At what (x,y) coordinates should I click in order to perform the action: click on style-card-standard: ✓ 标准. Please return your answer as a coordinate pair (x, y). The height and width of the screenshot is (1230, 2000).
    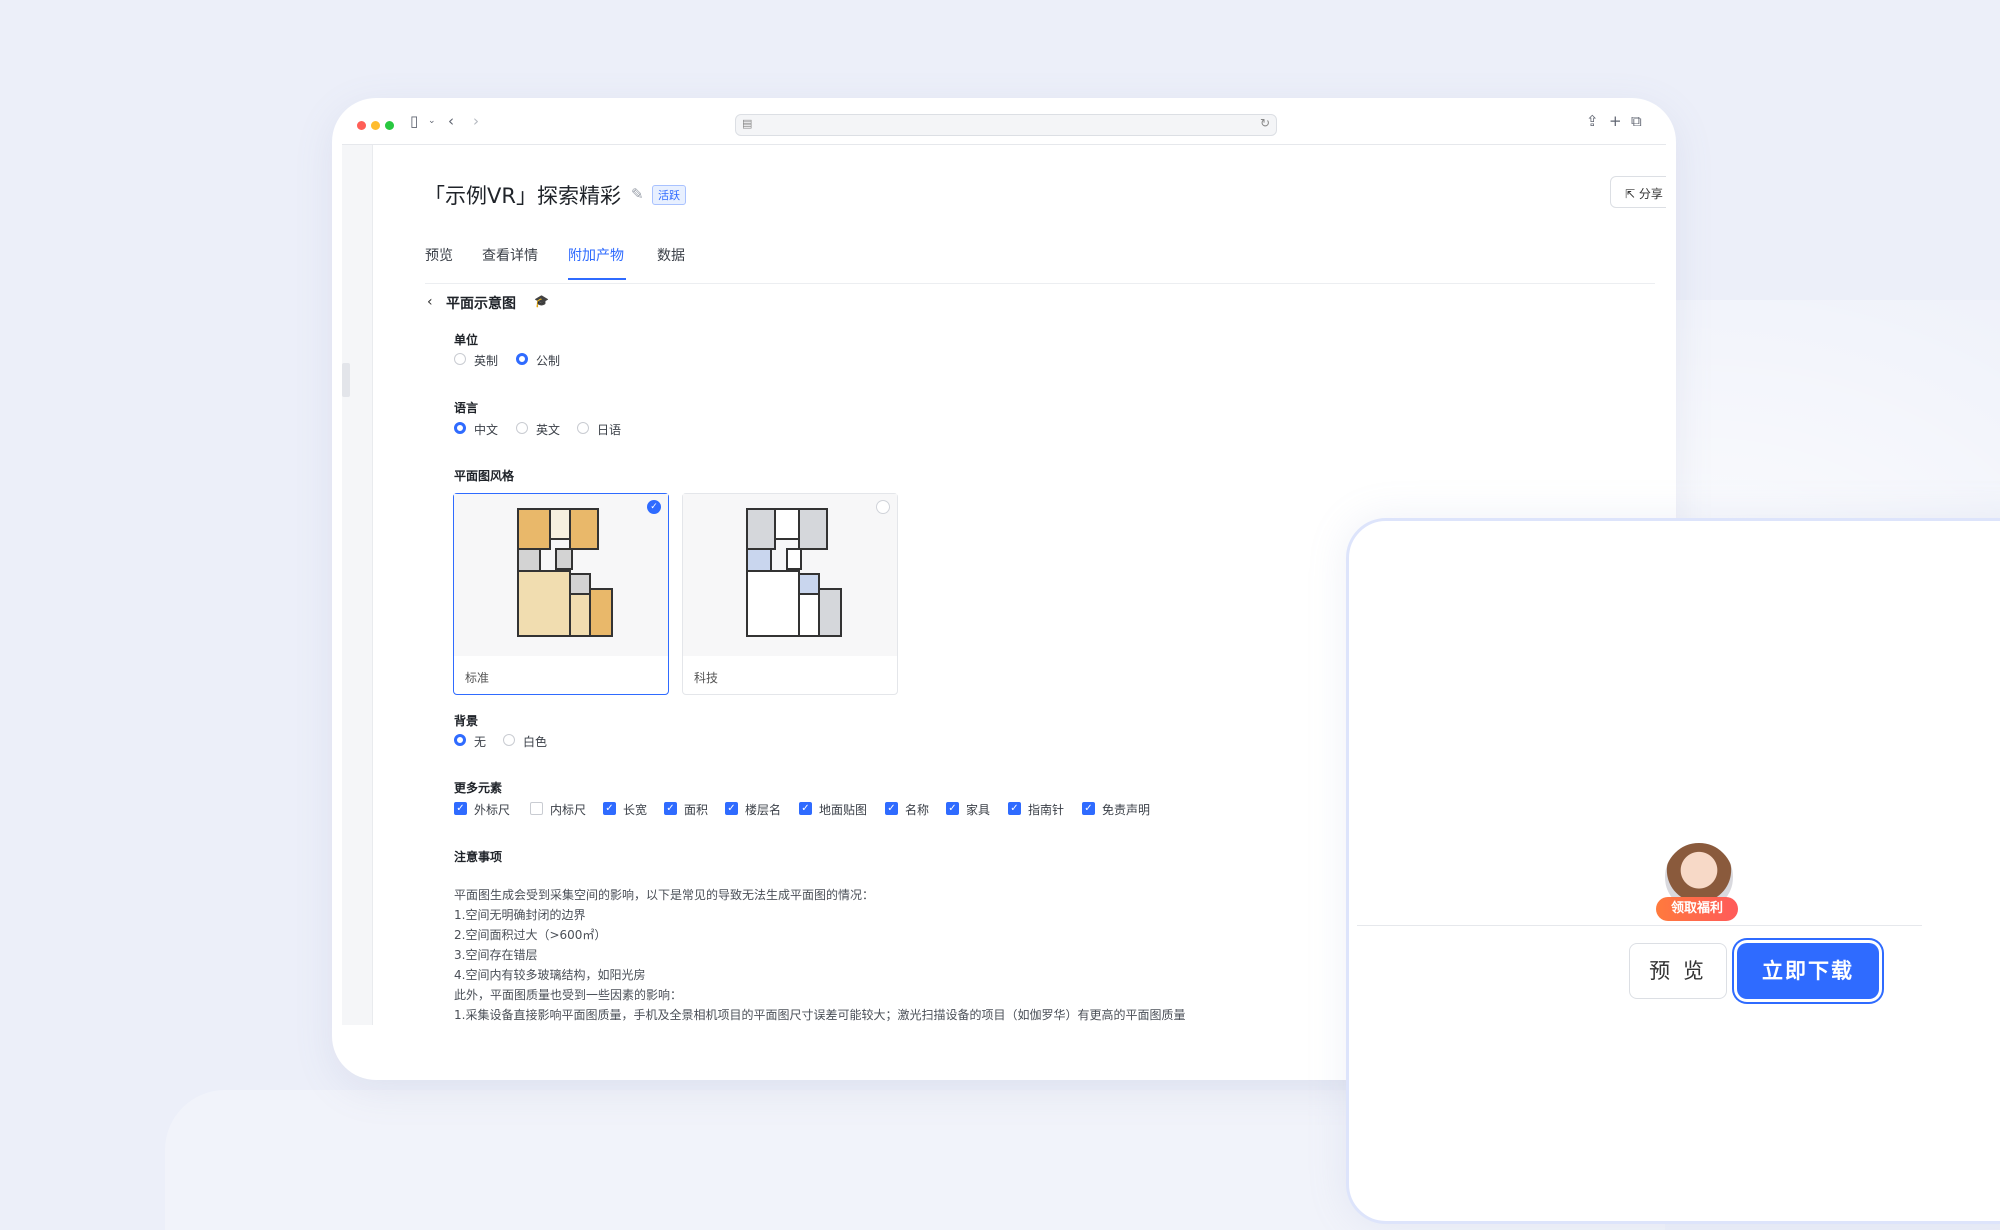
    Looking at the image, I should click on (561, 594).